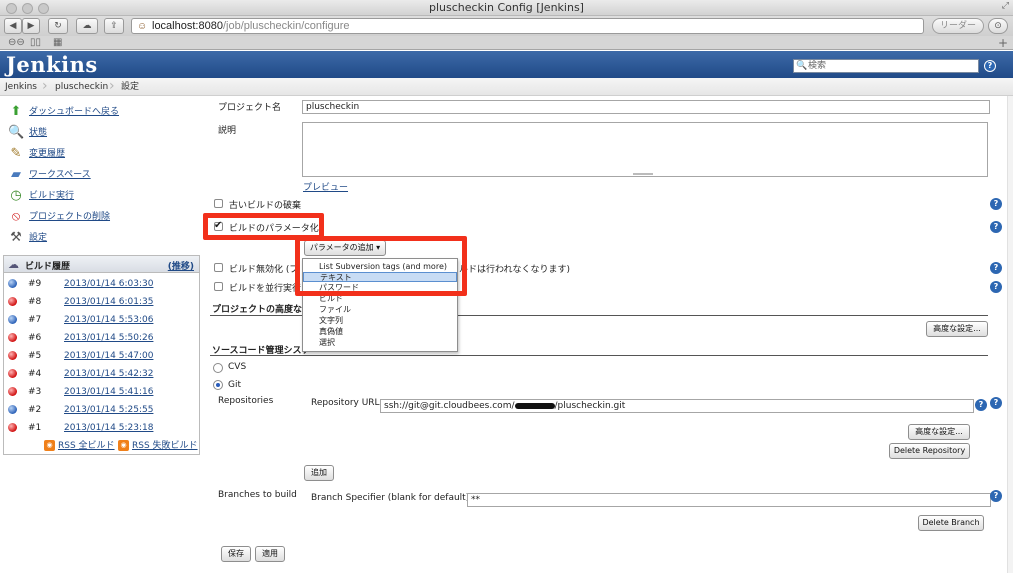 The width and height of the screenshot is (1013, 573). Describe the element at coordinates (74, 112) in the screenshot. I see `sidebar-item-label: ダッシュボードへ戻る` at that location.